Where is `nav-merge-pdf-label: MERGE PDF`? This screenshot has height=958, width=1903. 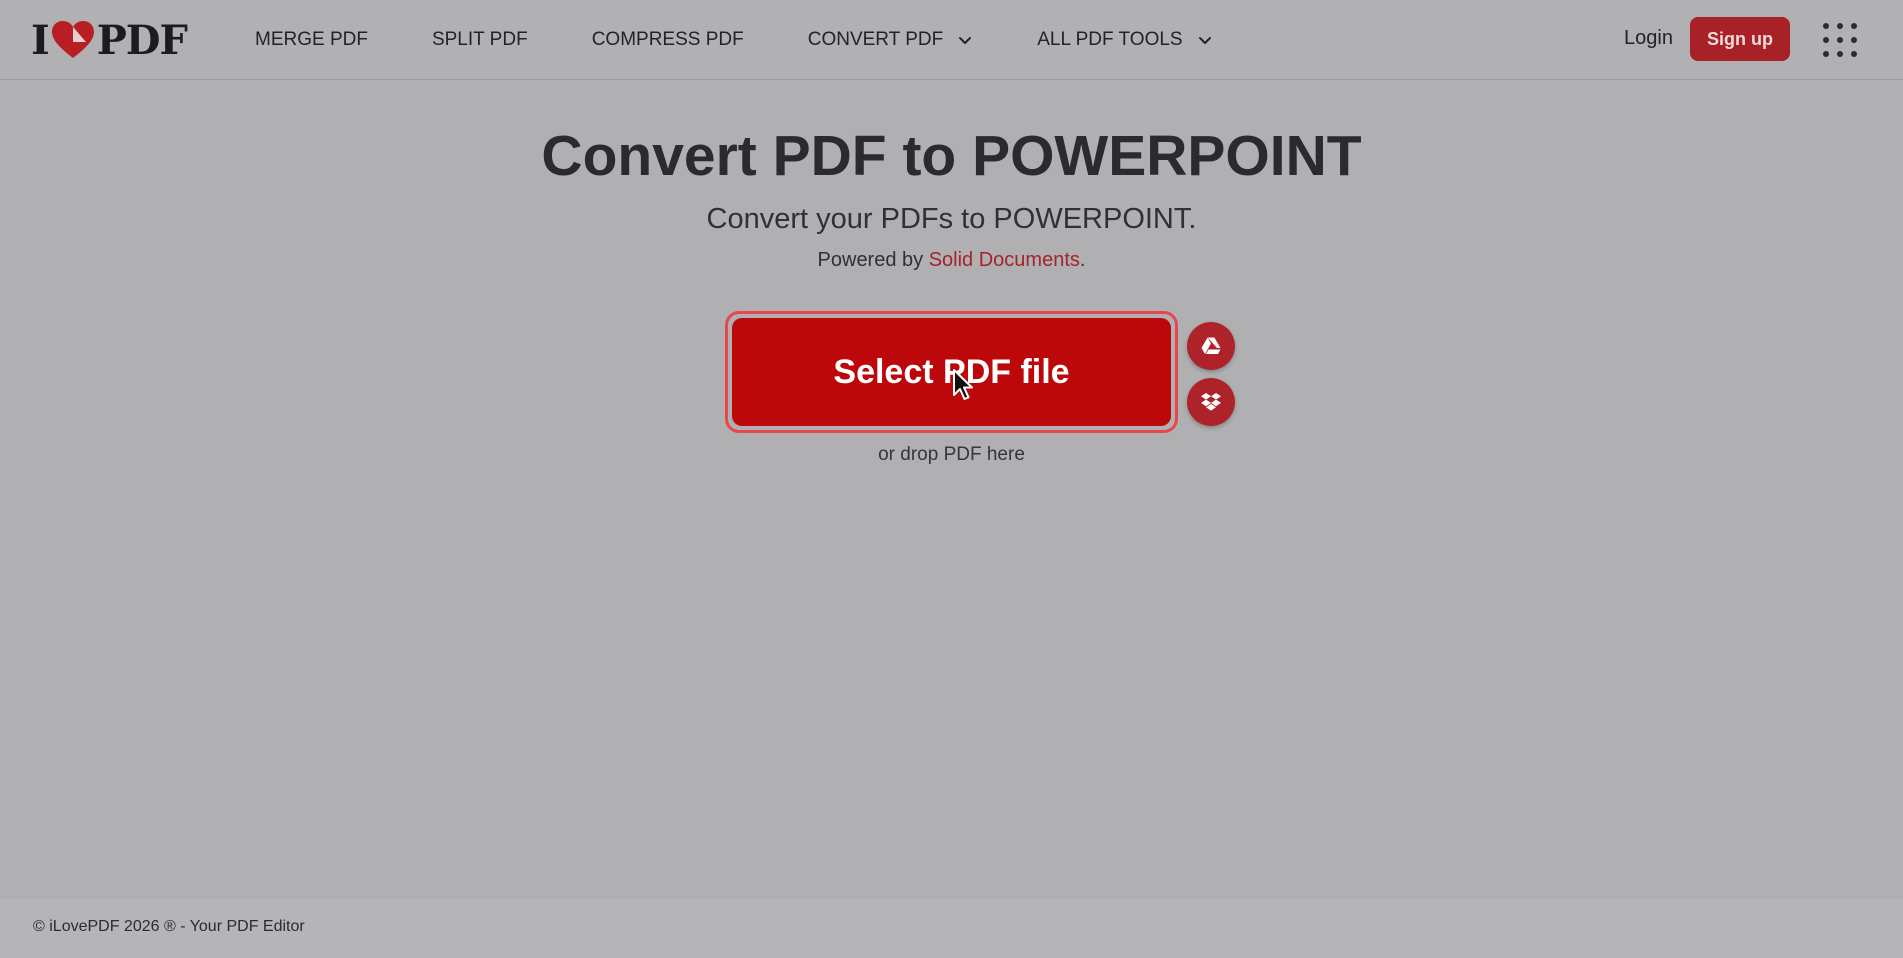
nav-merge-pdf-label: MERGE PDF is located at coordinates (311, 39).